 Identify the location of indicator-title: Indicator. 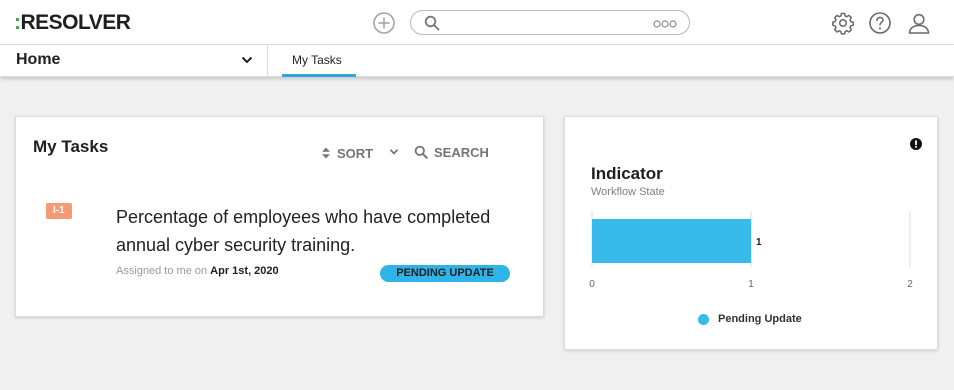
(627, 173).